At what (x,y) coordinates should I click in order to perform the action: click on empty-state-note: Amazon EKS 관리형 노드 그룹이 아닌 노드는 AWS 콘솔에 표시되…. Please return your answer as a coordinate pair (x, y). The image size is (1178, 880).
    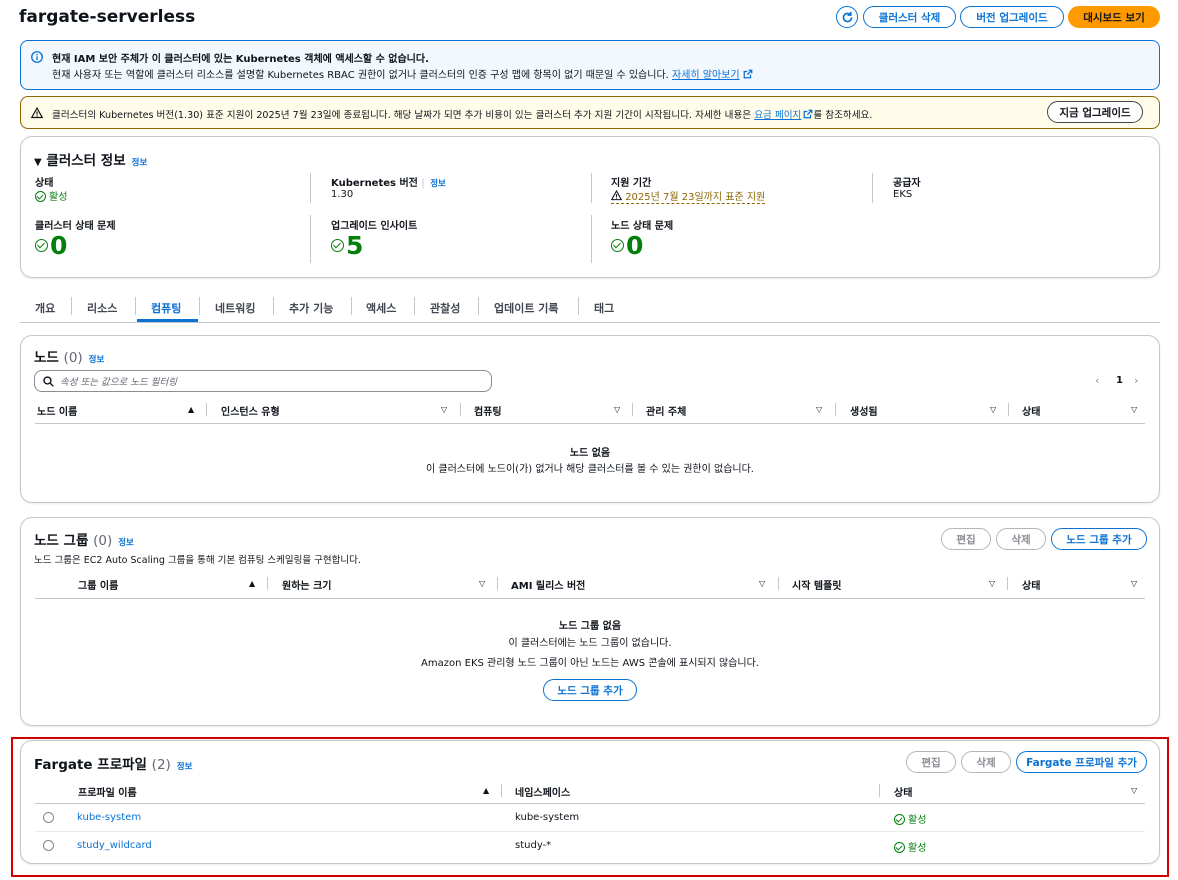
    Looking at the image, I should click on (590, 663).